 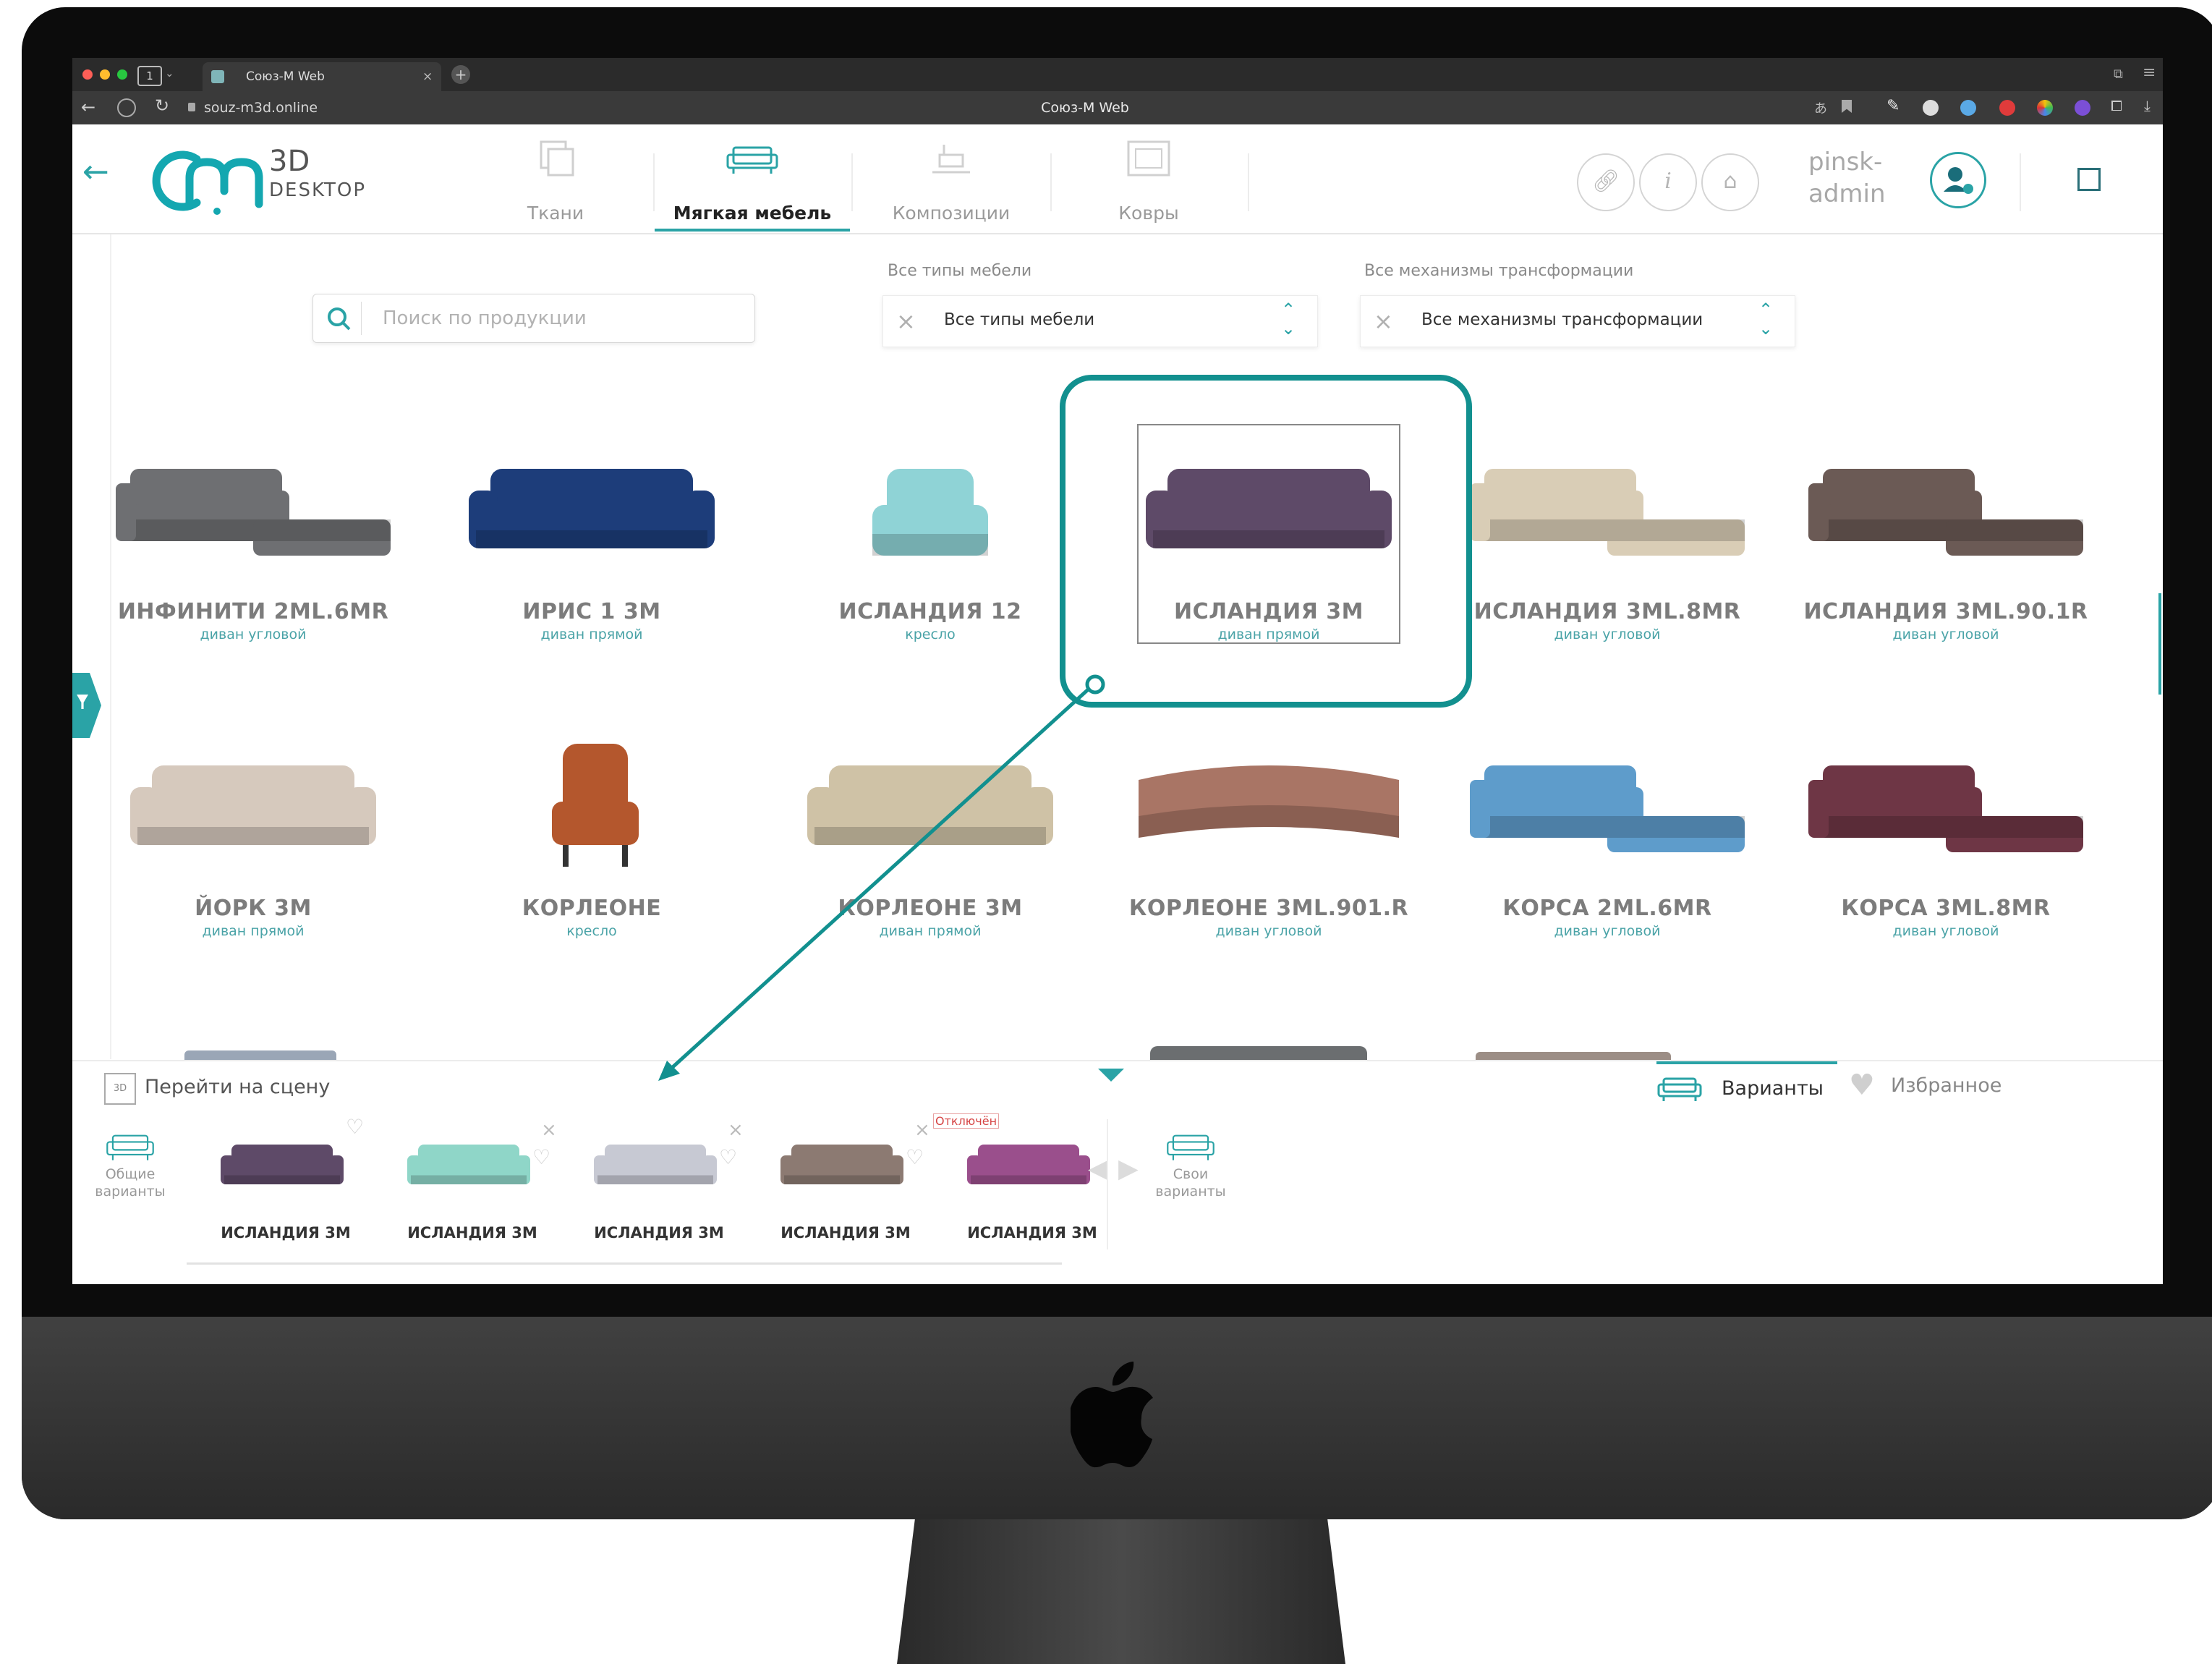 I want to click on callout-arrow, so click(x=881, y=877).